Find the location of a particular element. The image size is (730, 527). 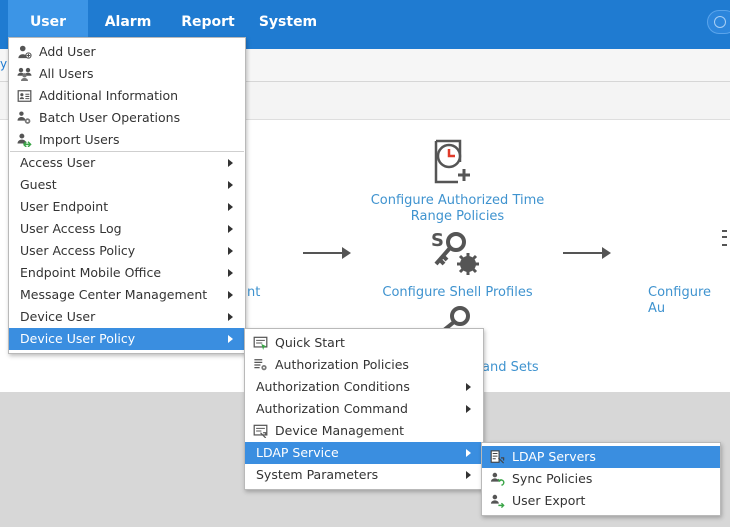

menu-item-system-parameters: System Parameters is located at coordinates (364, 475).